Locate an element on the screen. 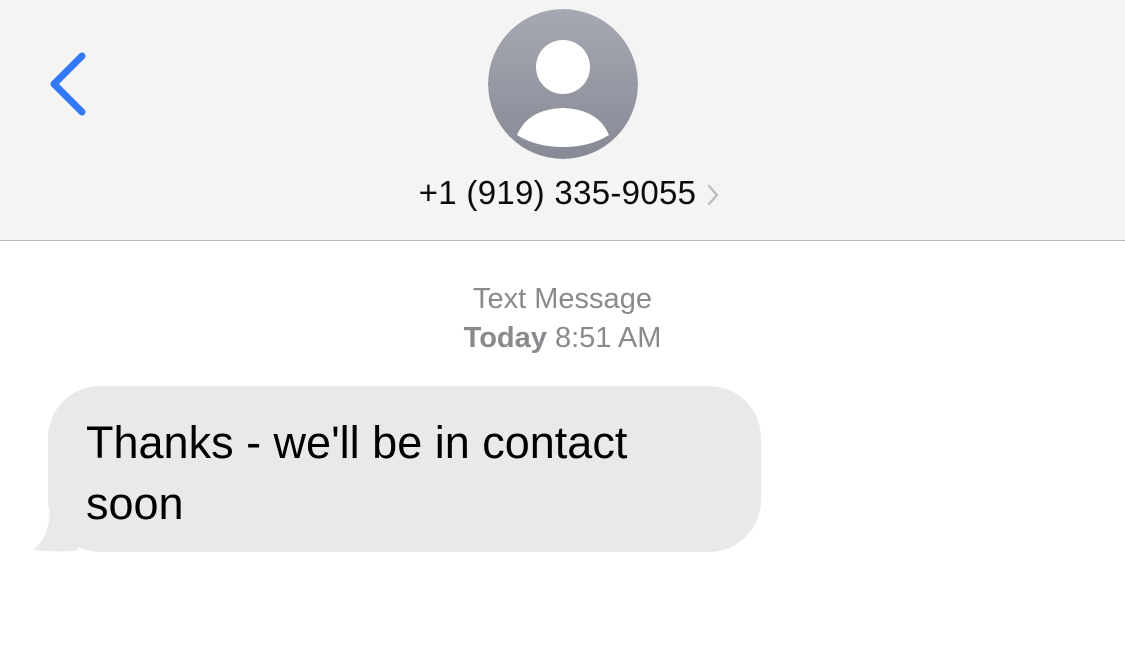 The width and height of the screenshot is (1125, 650). contact-details-link: +1 (919) 335-9055 is located at coordinates (562, 193).